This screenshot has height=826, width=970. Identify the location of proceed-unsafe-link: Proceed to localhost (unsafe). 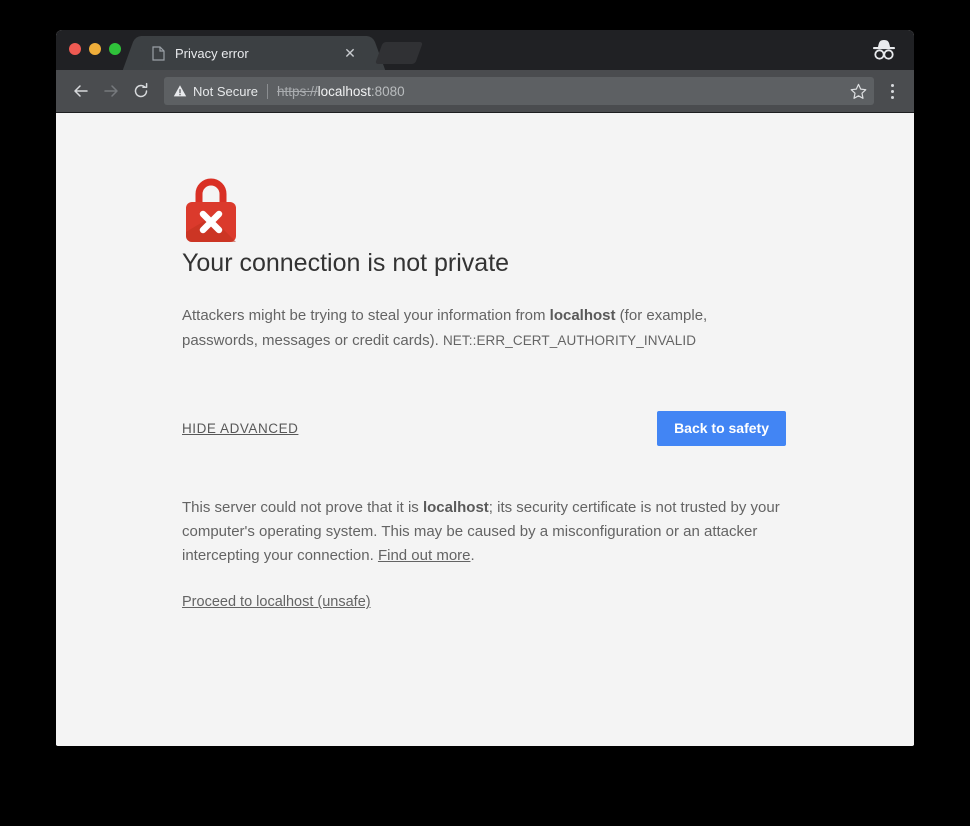
(276, 602).